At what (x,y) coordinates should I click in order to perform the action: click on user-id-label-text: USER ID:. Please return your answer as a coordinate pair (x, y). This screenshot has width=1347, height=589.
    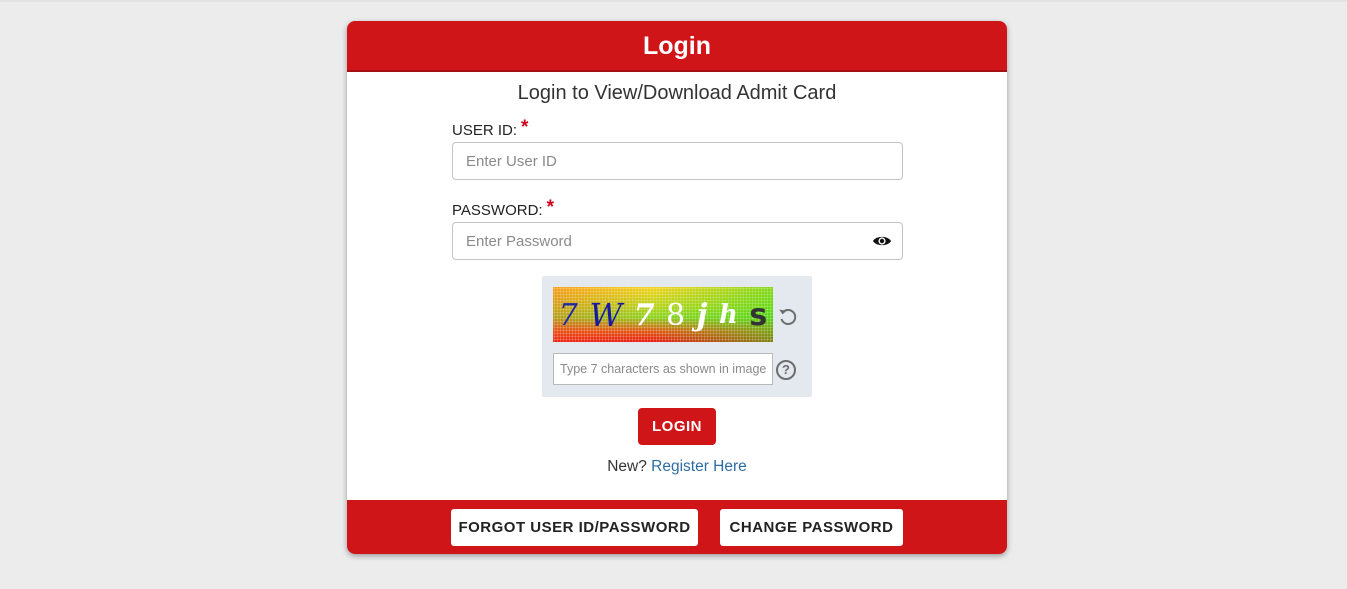
    Looking at the image, I should click on (485, 130).